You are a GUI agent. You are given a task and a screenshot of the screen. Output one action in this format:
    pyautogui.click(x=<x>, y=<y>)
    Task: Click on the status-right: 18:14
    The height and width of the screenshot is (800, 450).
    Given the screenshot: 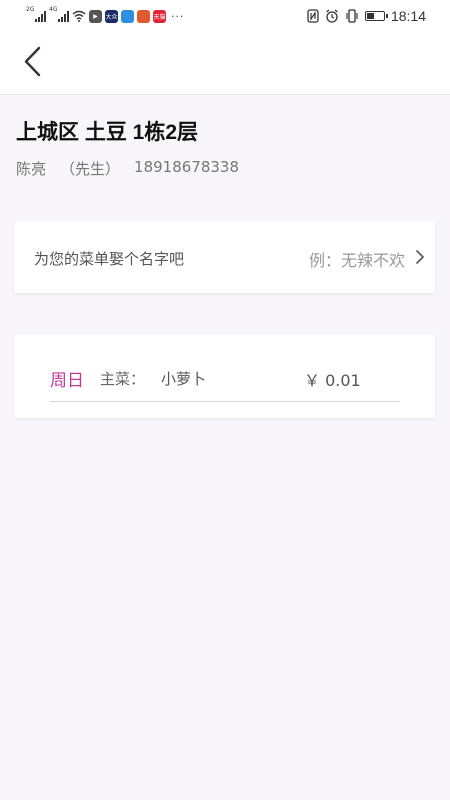 What is the action you would take?
    pyautogui.click(x=366, y=16)
    